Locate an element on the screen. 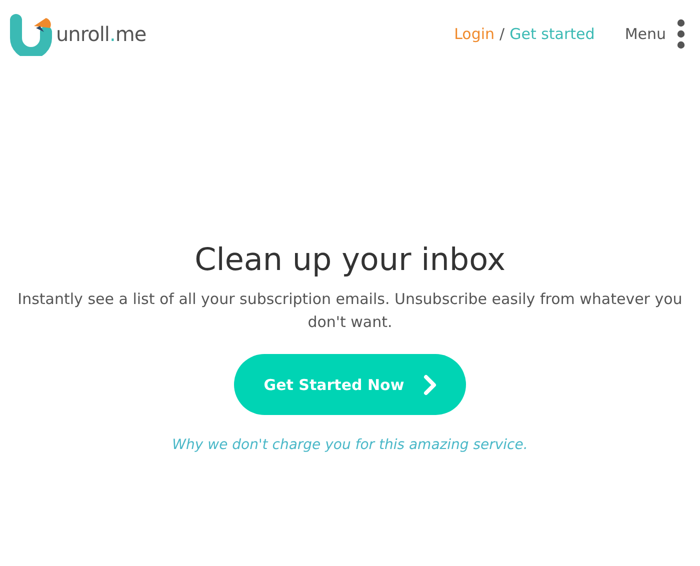  chevron-right-icon is located at coordinates (430, 385).